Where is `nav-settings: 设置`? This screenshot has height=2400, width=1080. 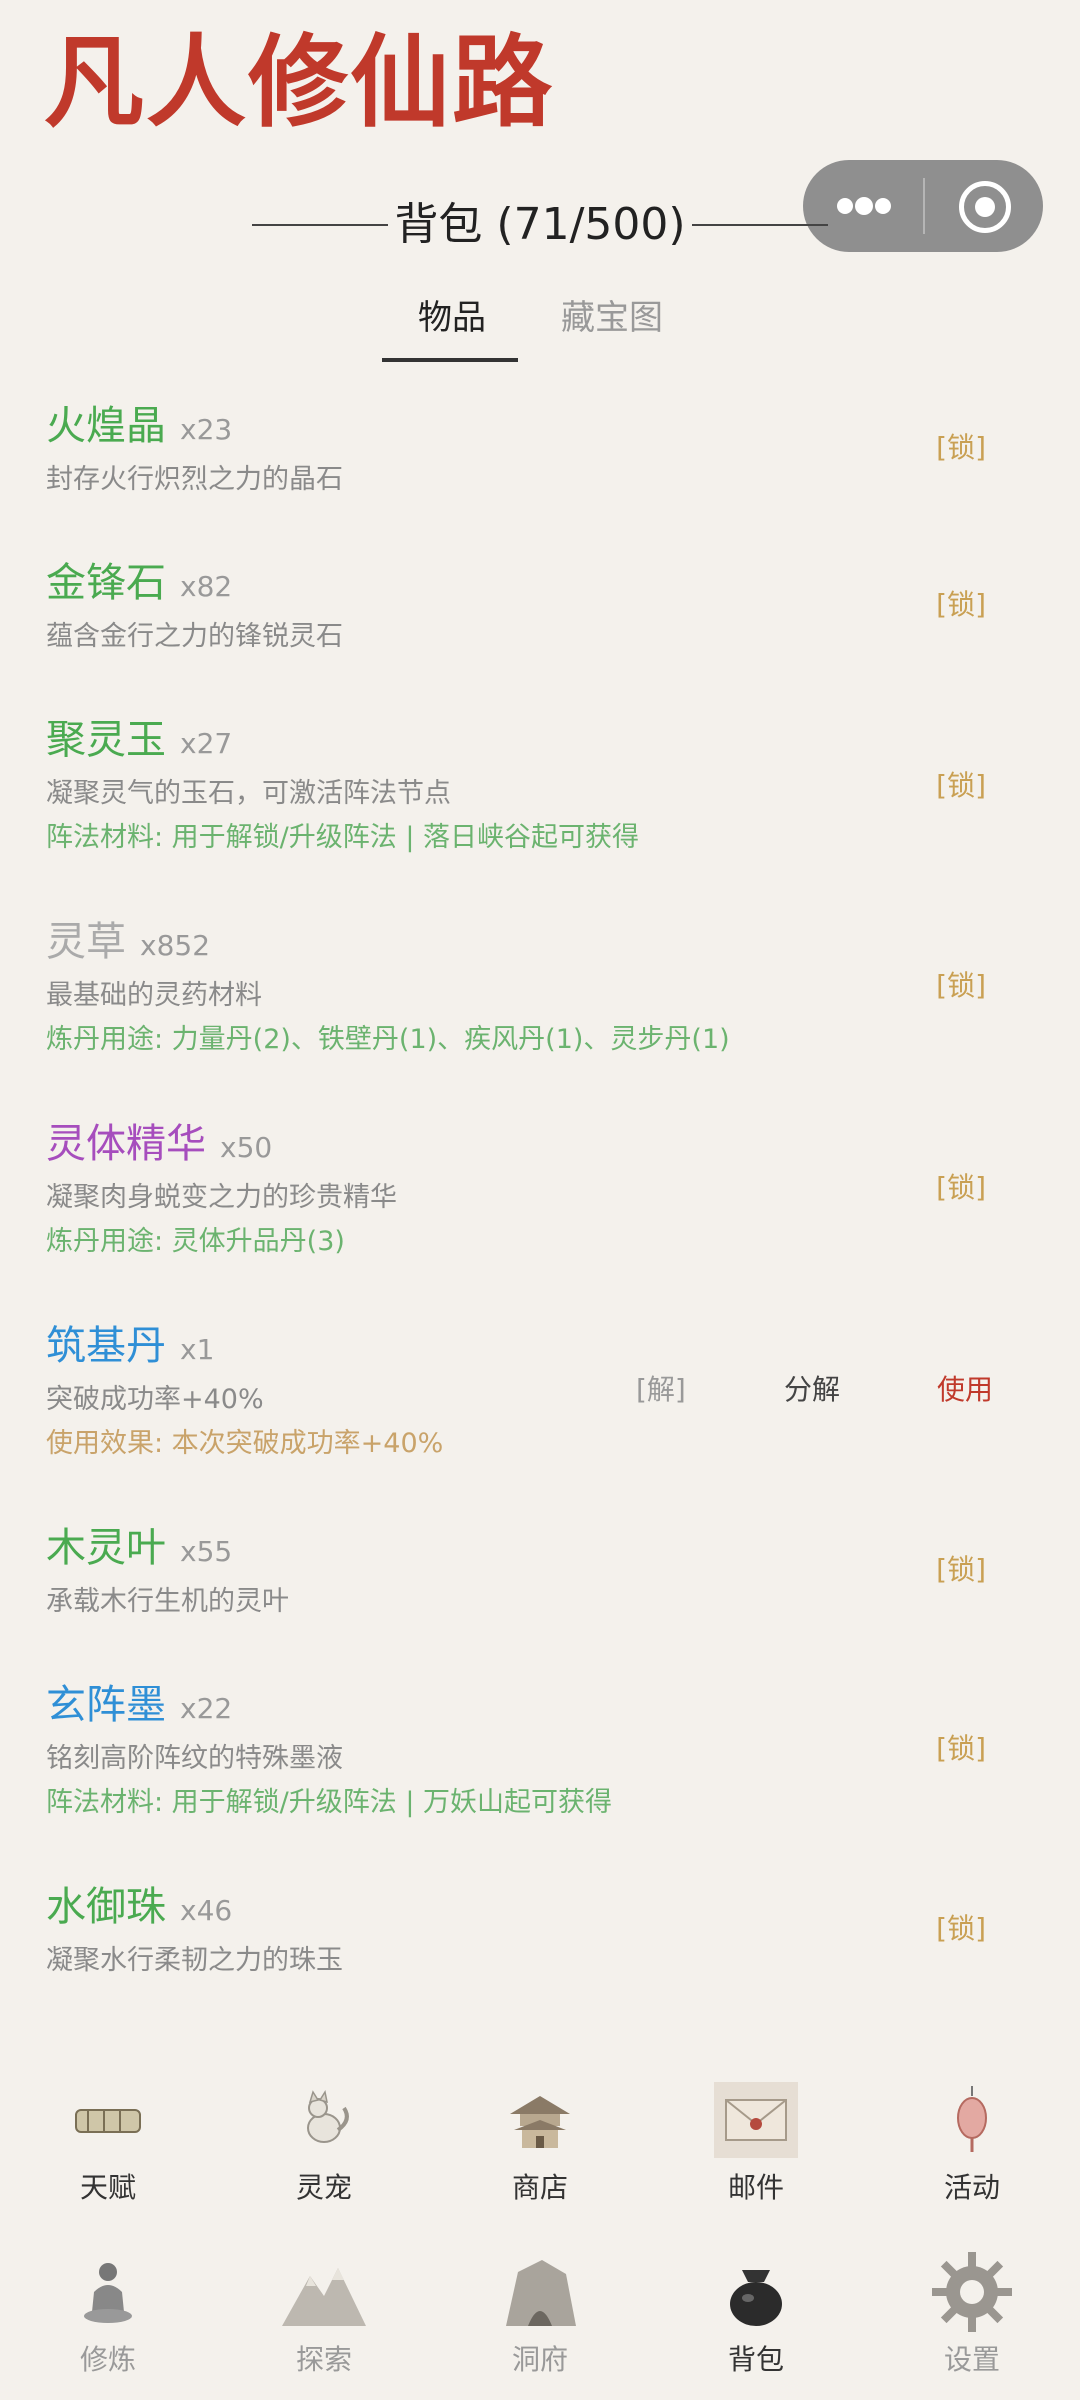 nav-settings: 设置 is located at coordinates (972, 2312).